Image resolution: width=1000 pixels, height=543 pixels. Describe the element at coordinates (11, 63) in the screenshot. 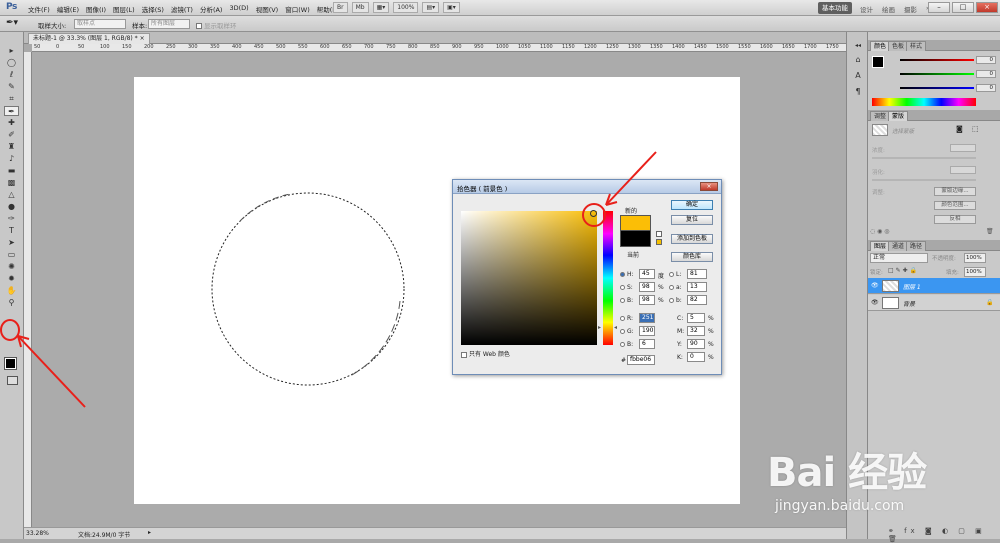

I see `marquee-tool-icon: ◯` at that location.